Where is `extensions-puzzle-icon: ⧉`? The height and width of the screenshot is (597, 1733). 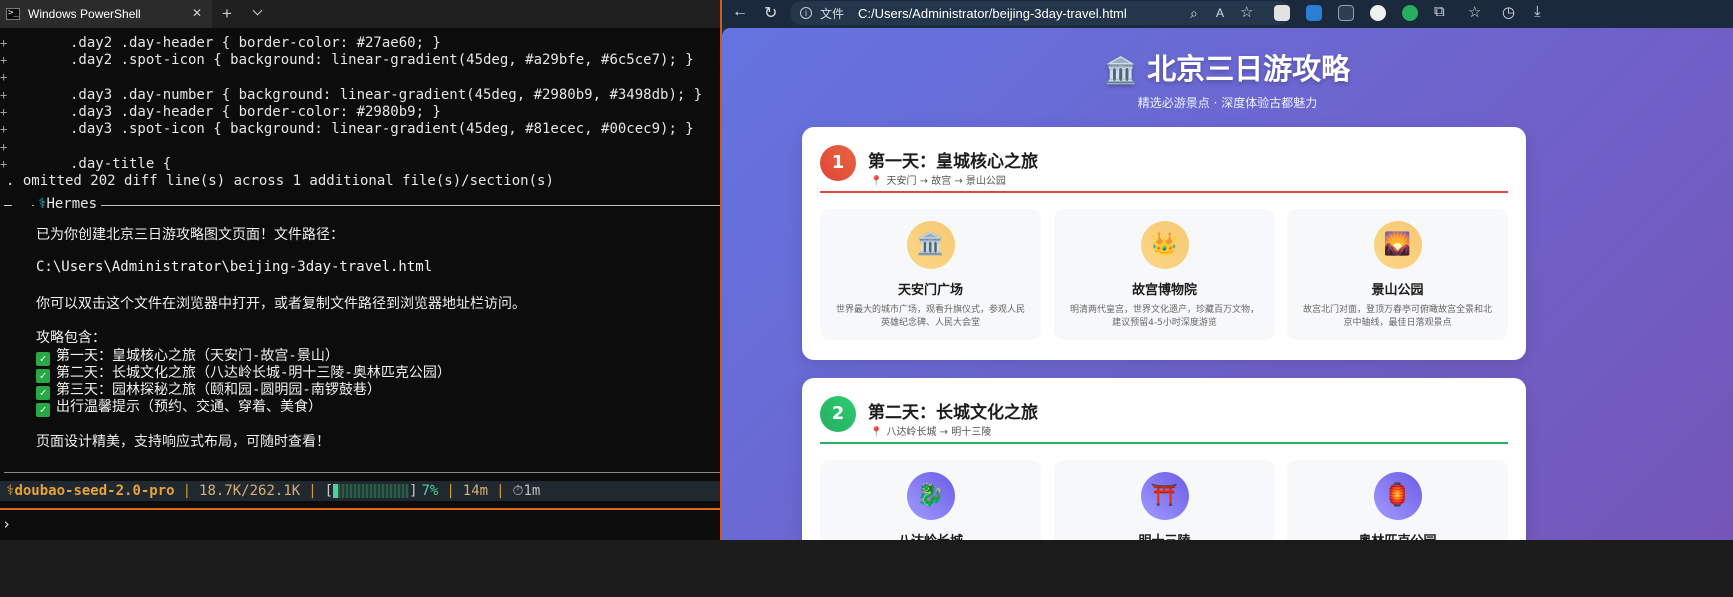 extensions-puzzle-icon: ⧉ is located at coordinates (1439, 11).